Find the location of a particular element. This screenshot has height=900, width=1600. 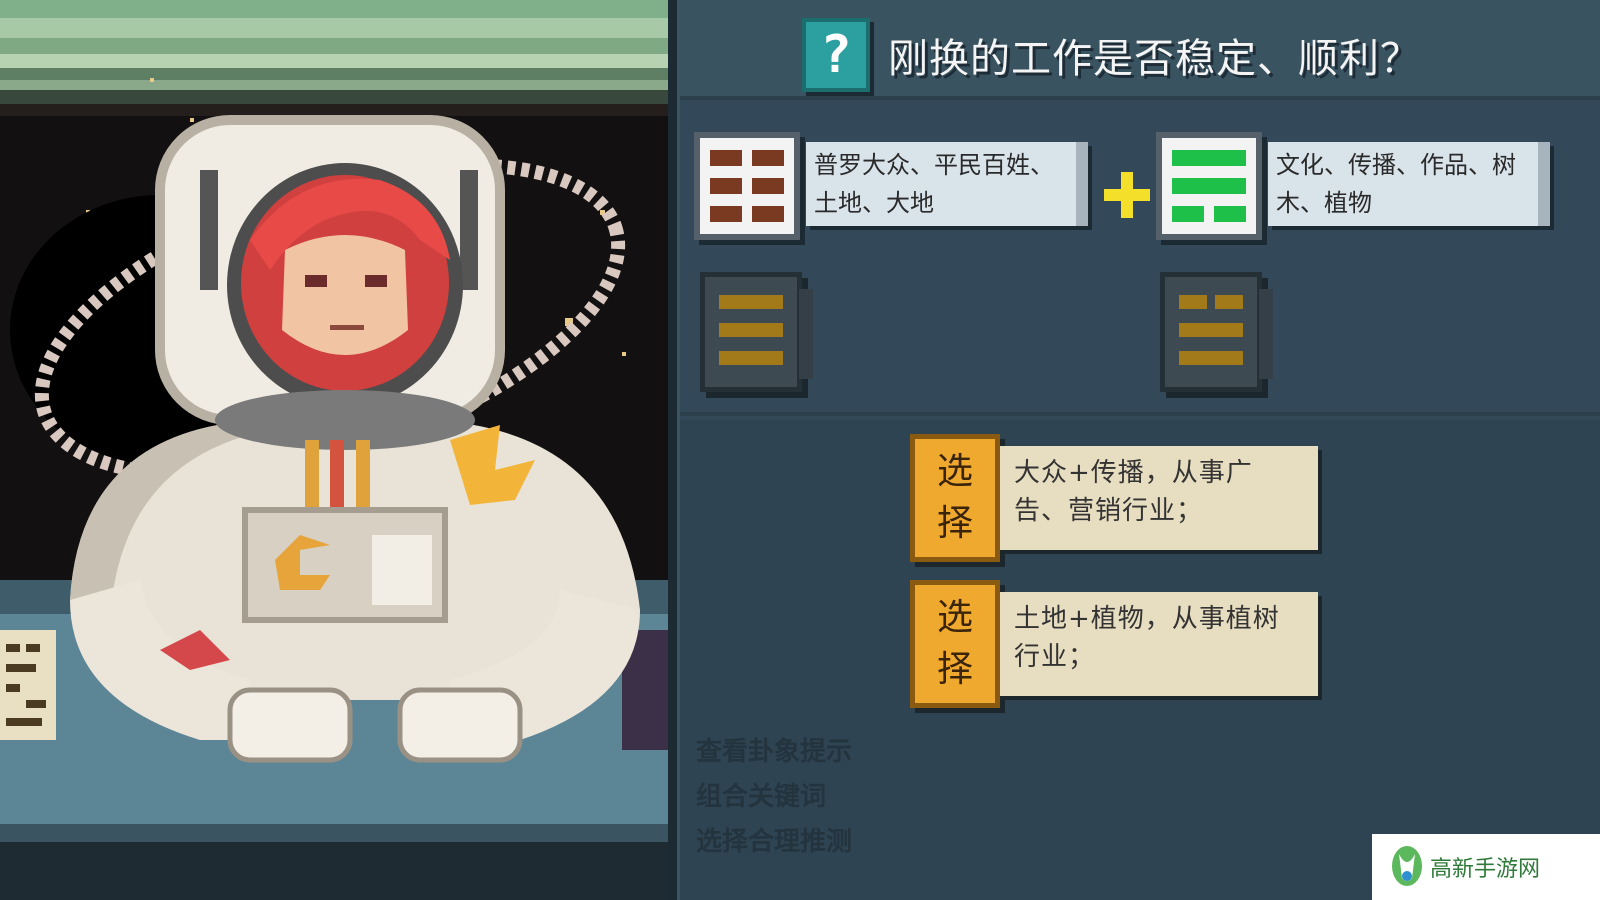

question-header: ? 刚换的工作是否稳定、顺利？ is located at coordinates (1111, 55).